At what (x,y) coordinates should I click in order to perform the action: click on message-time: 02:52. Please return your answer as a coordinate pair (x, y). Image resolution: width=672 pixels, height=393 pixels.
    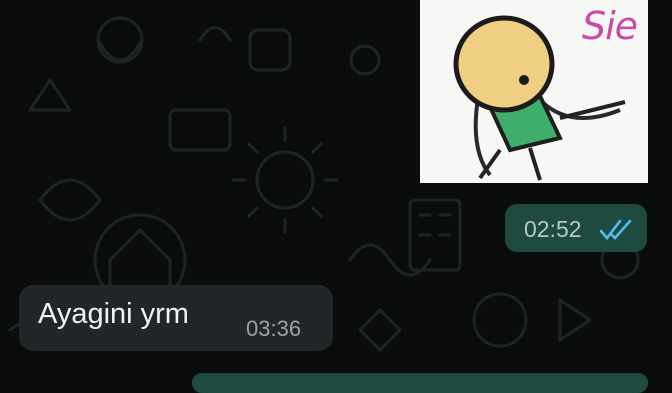
    Looking at the image, I should click on (553, 229).